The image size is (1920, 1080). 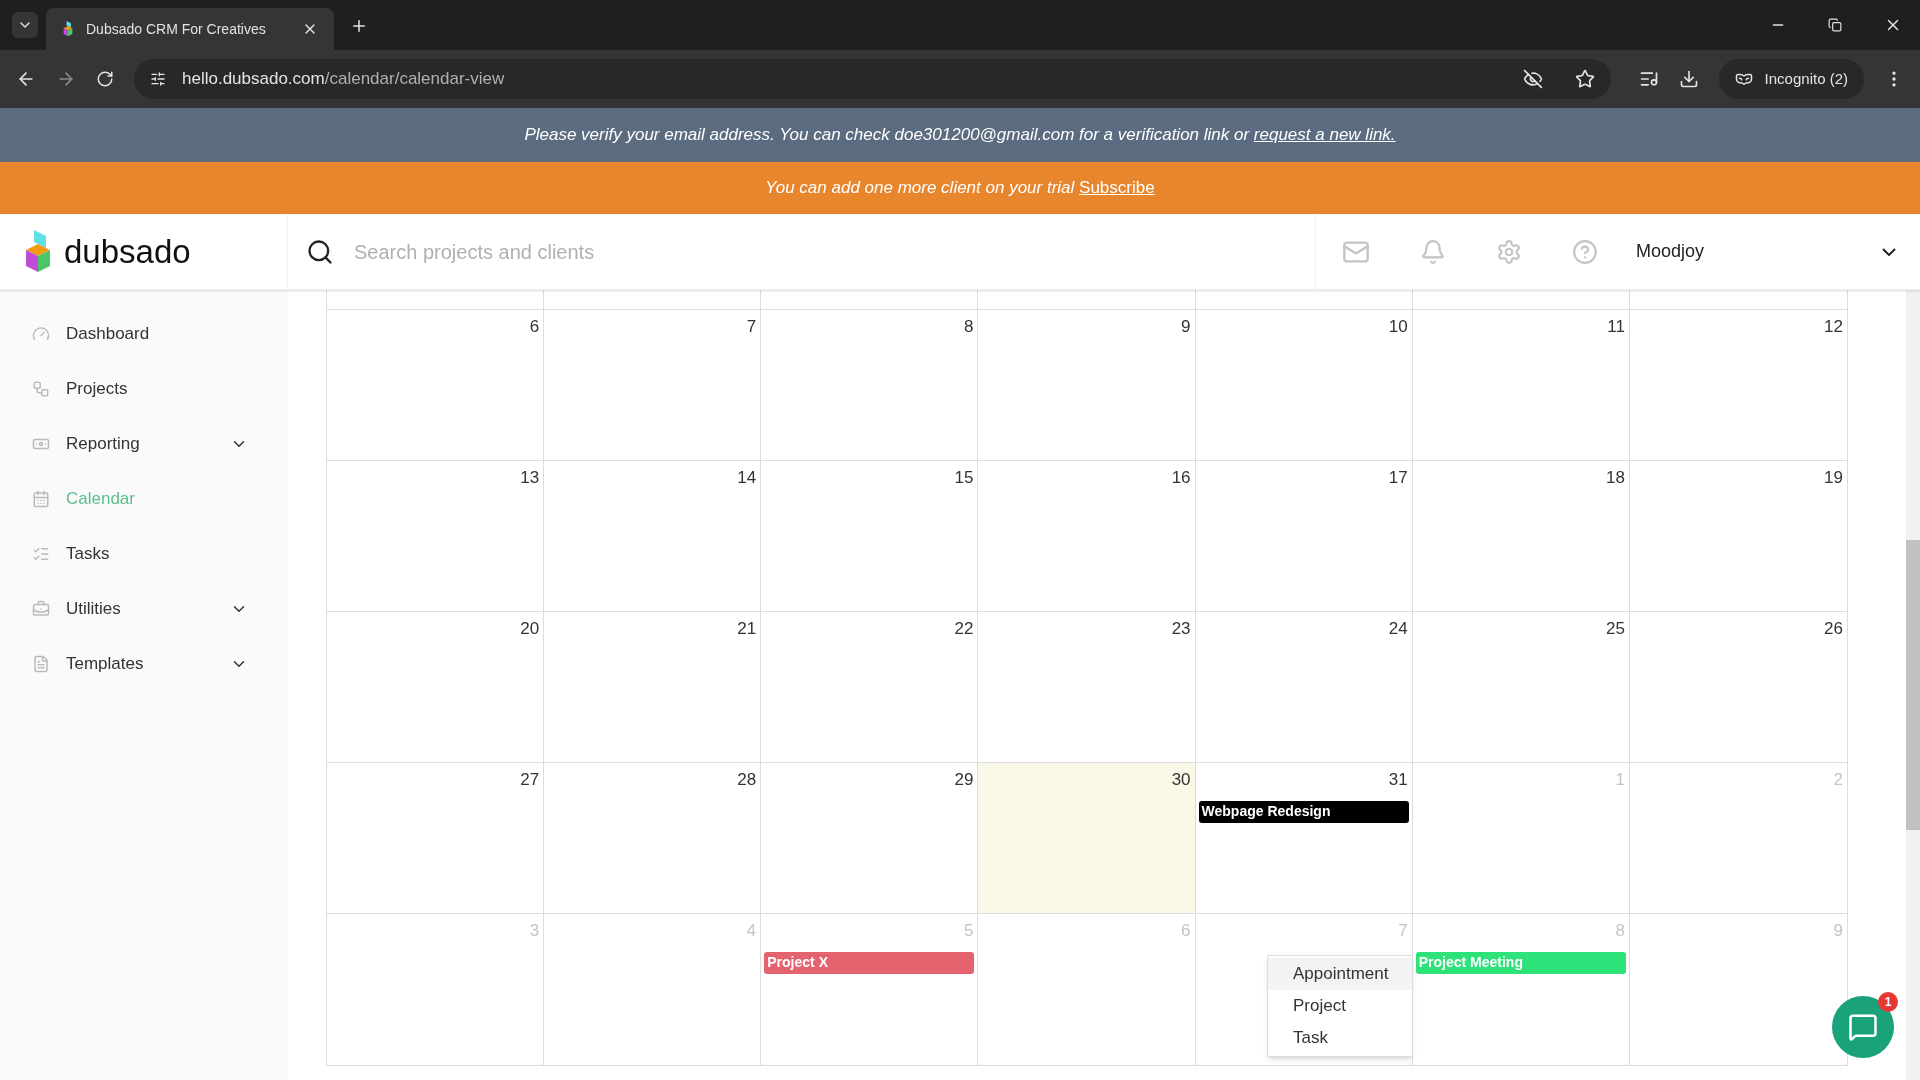 I want to click on trial-message: You can add one more client on your trial Subscribe, so click(x=960, y=188).